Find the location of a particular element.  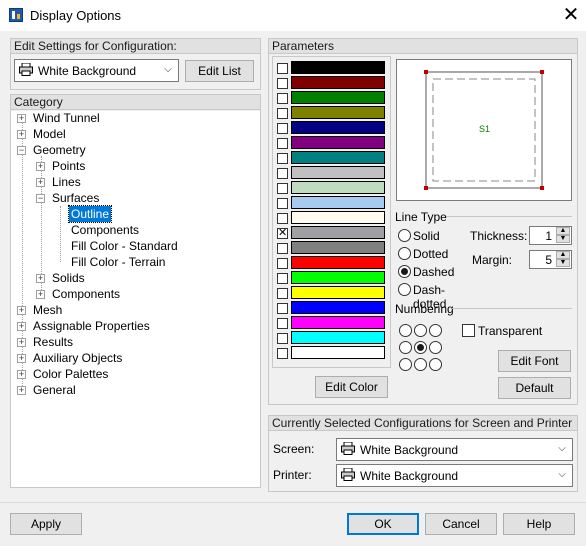

radio-dashed is located at coordinates (404, 271).